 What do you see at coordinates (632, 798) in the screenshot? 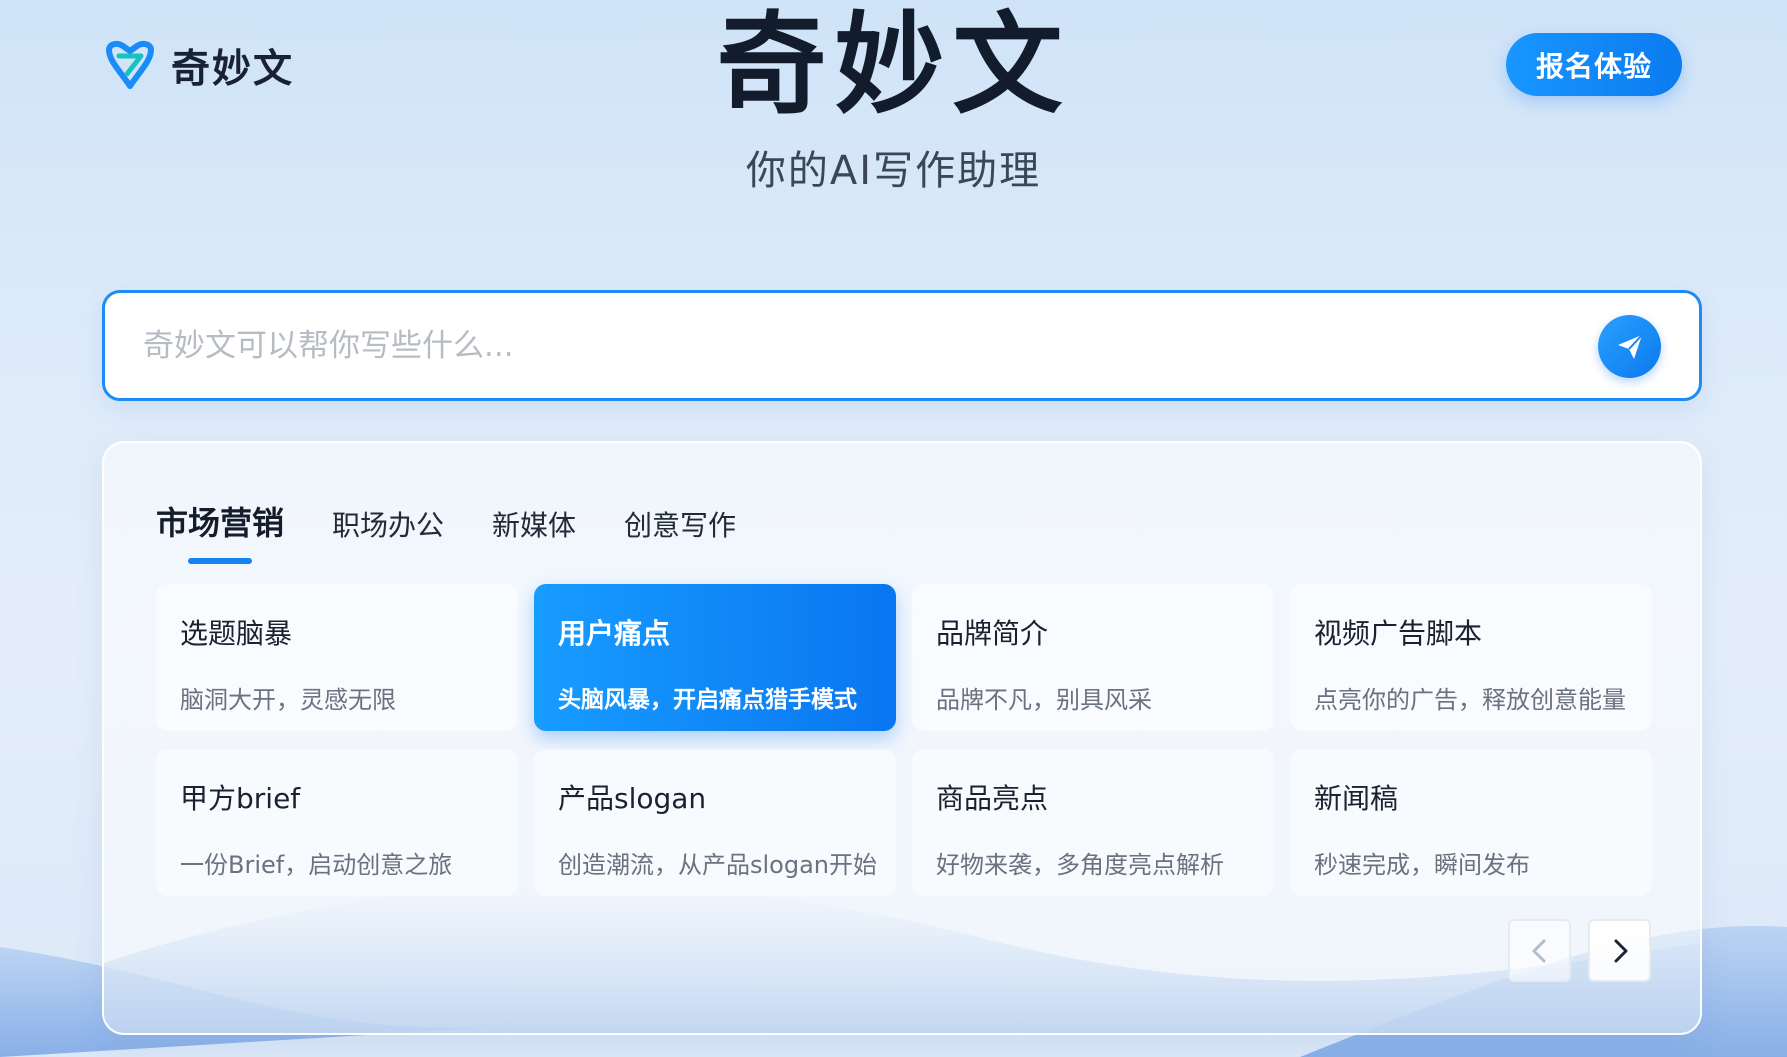
I see `card-title: 产品slogan` at bounding box center [632, 798].